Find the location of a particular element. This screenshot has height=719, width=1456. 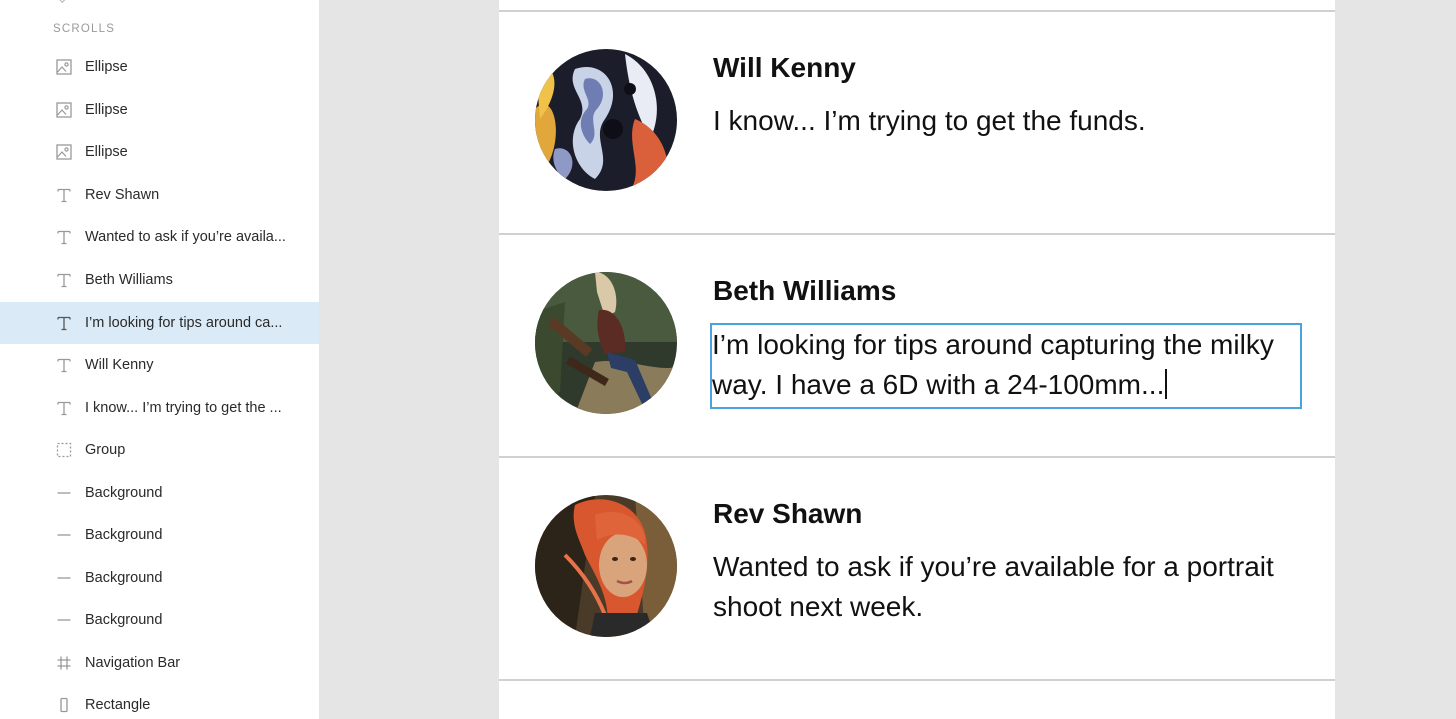

layer-item-ellipse-1: Ellipse is located at coordinates (159, 67).